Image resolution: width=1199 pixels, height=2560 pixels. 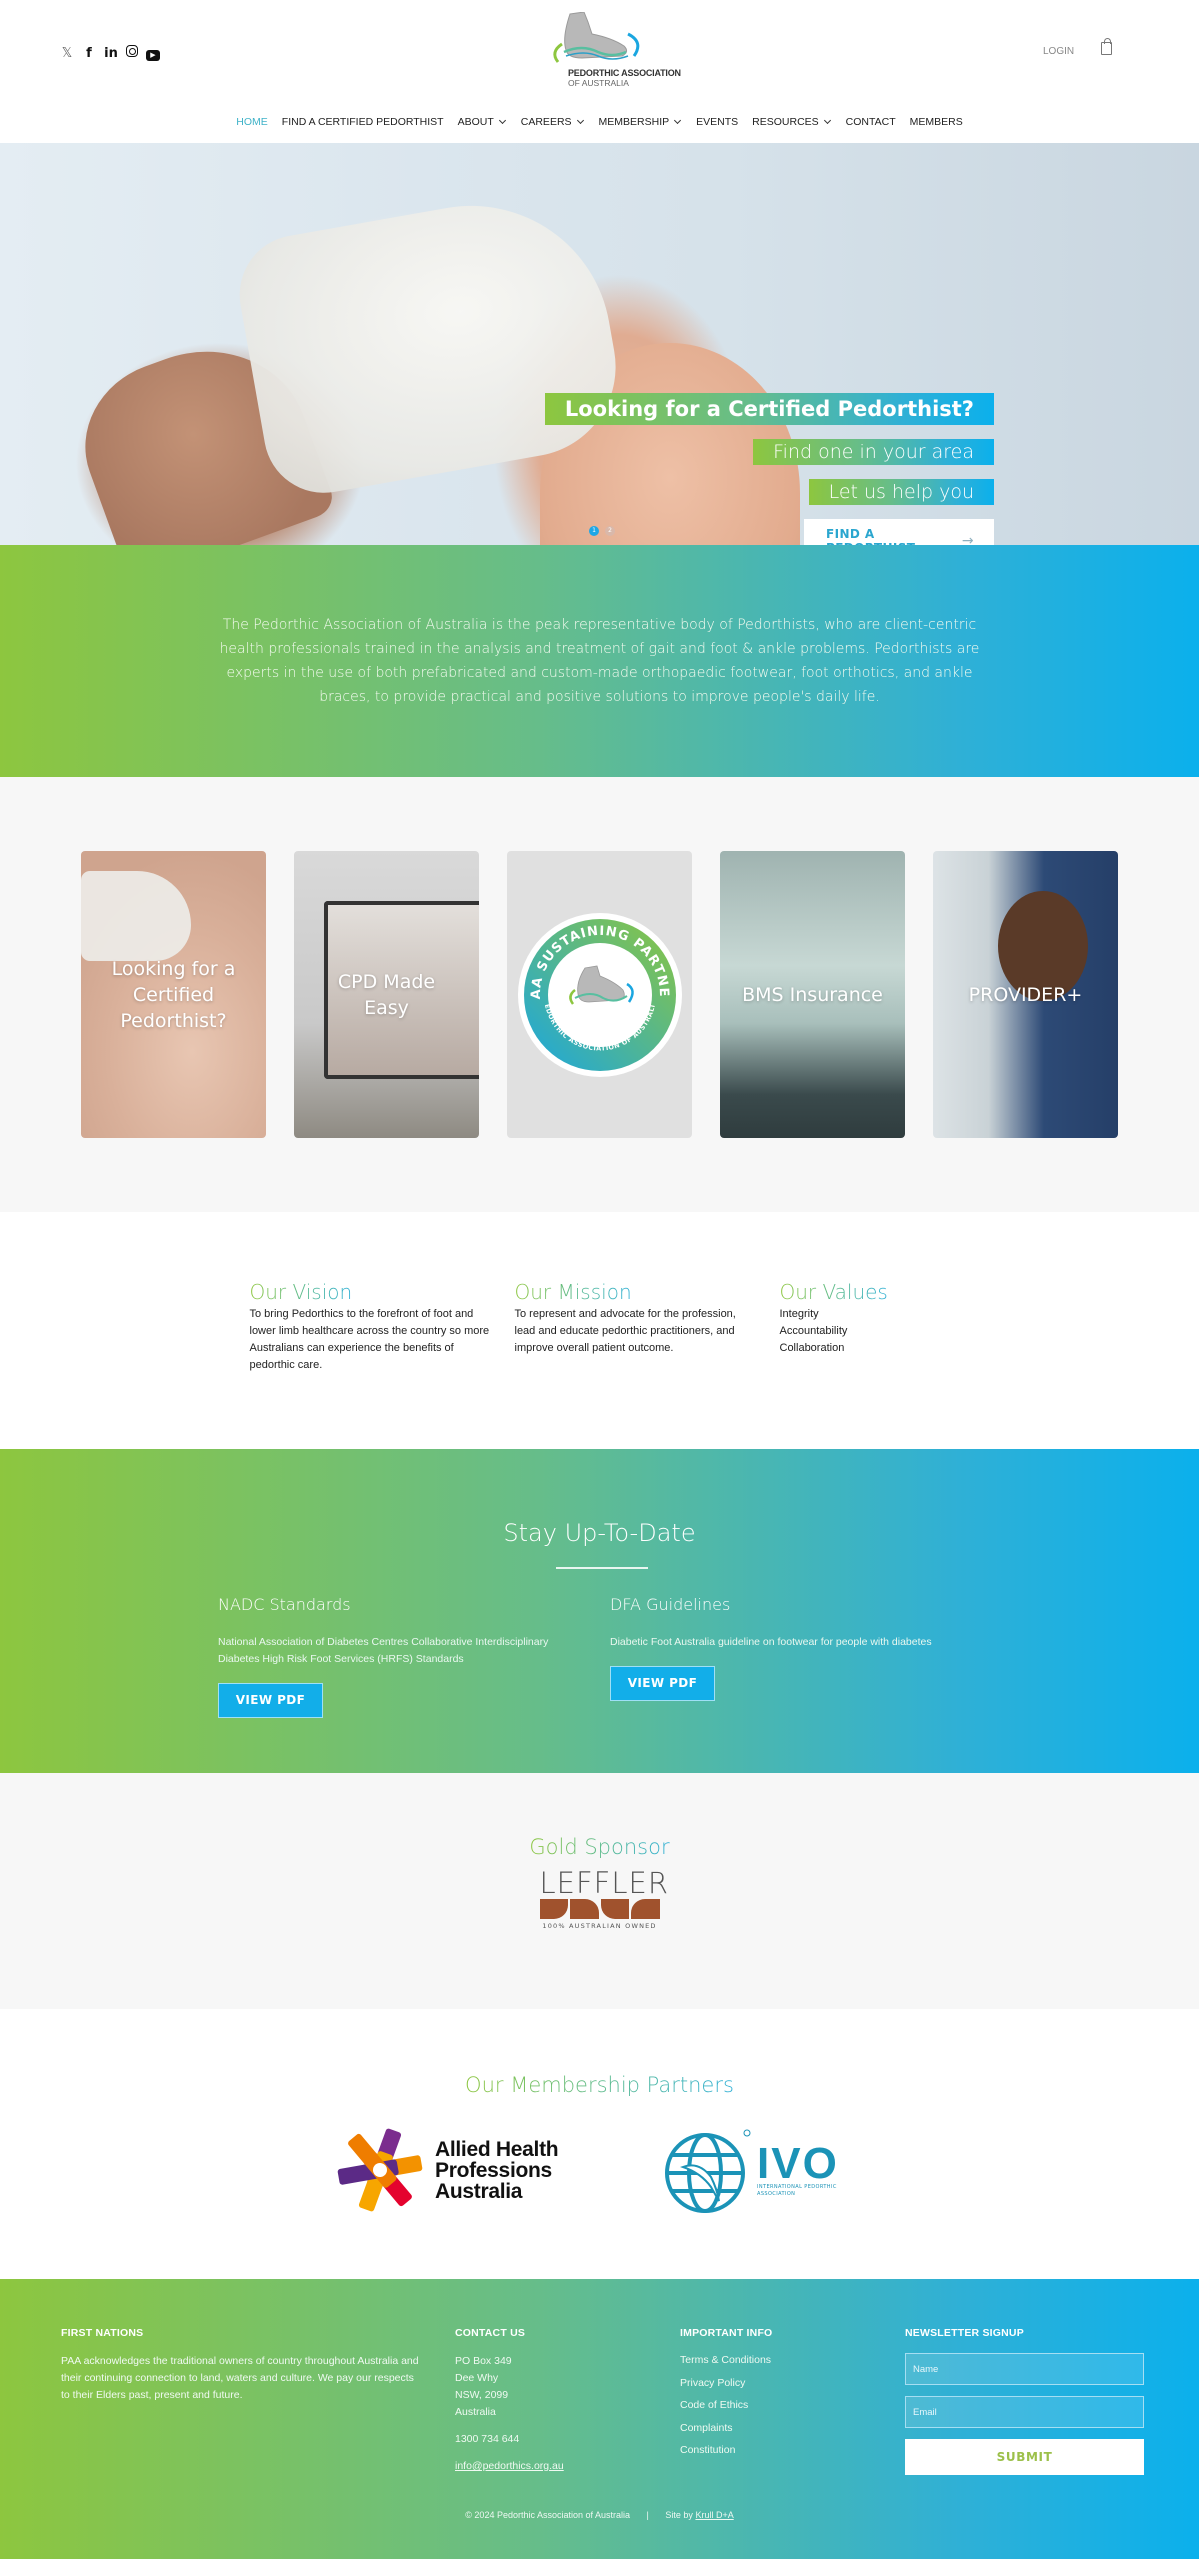 What do you see at coordinates (725, 2360) in the screenshot?
I see `terms-link: Terms & Conditions` at bounding box center [725, 2360].